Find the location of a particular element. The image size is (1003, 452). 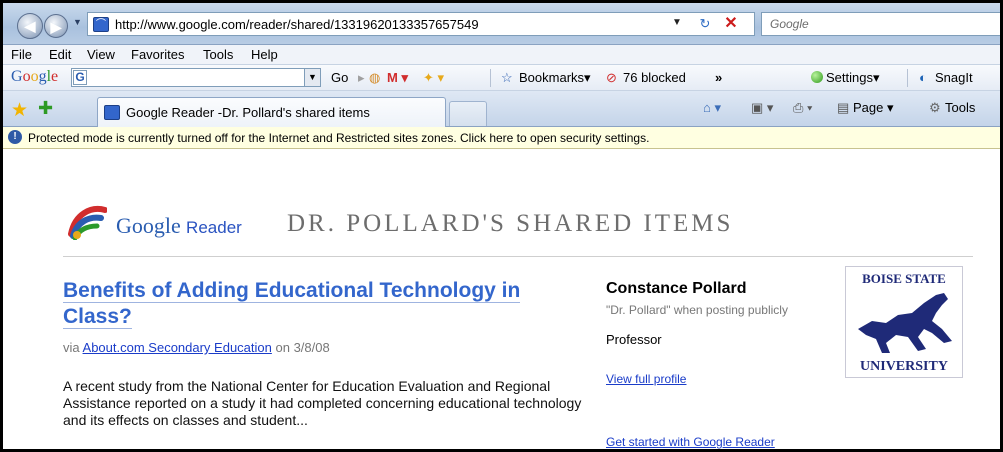

search-placeholder: Google is located at coordinates (789, 24).